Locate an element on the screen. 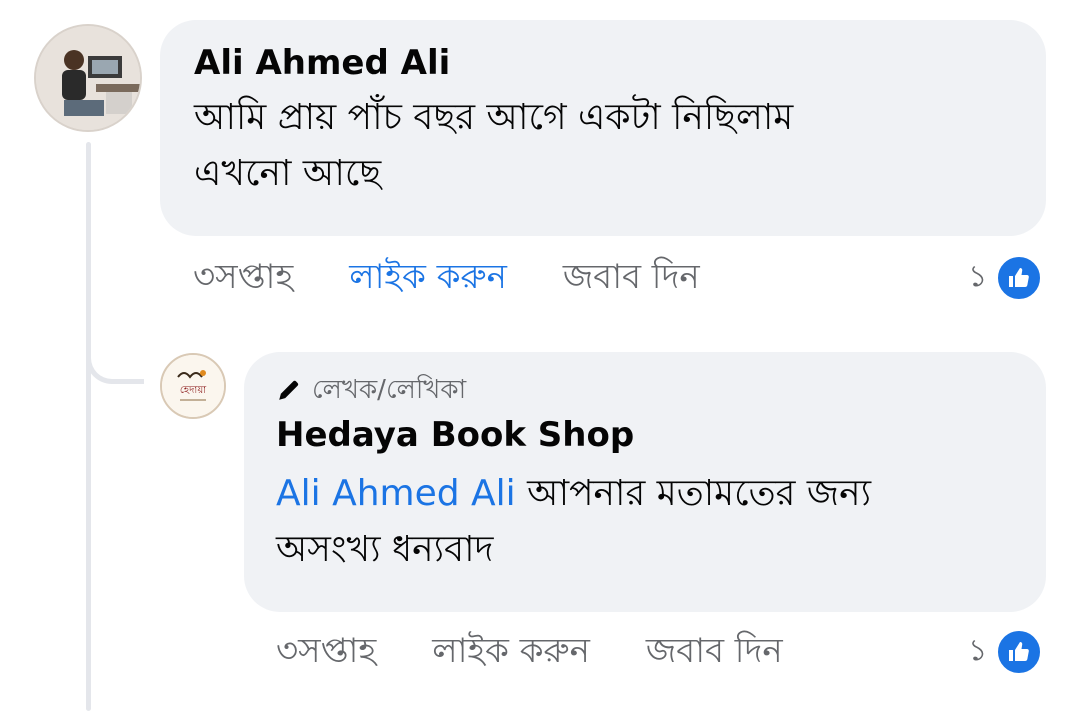 Image resolution: width=1080 pixels, height=711 pixels. reply-text-line1: Ali Ahmed Ali আপনার মতামতের জন্য is located at coordinates (645, 494).